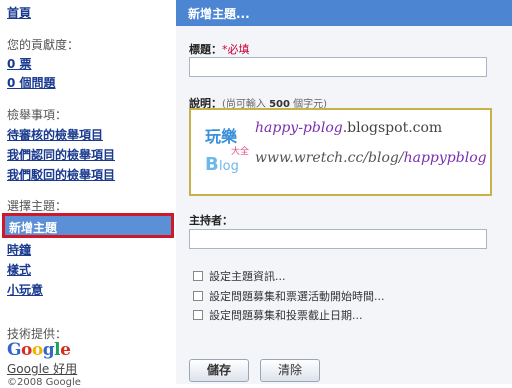 The width and height of the screenshot is (512, 388). Describe the element at coordinates (228, 149) in the screenshot. I see `blog-logo-image: 玩樂 大全 B log` at that location.